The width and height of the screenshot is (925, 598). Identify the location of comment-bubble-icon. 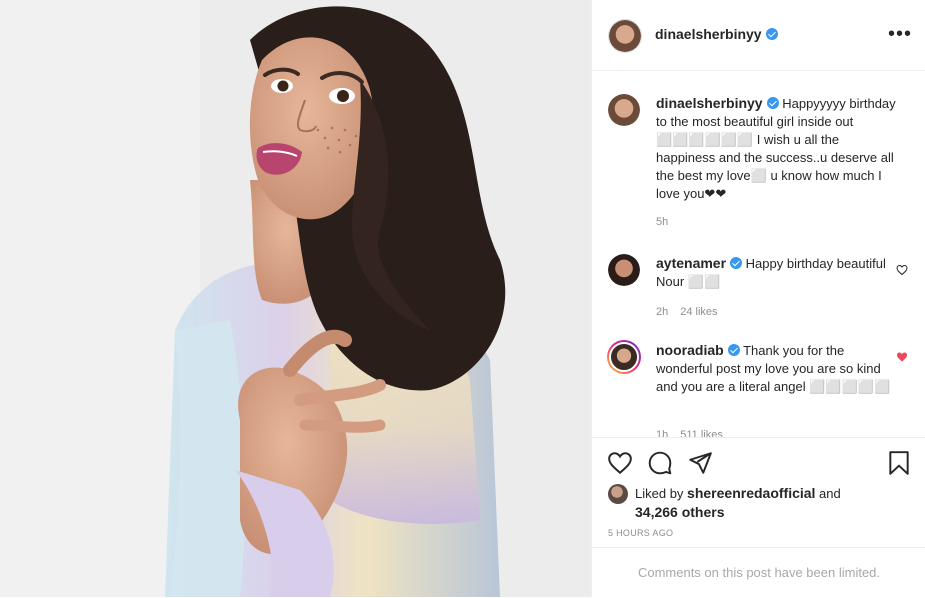
(660, 463).